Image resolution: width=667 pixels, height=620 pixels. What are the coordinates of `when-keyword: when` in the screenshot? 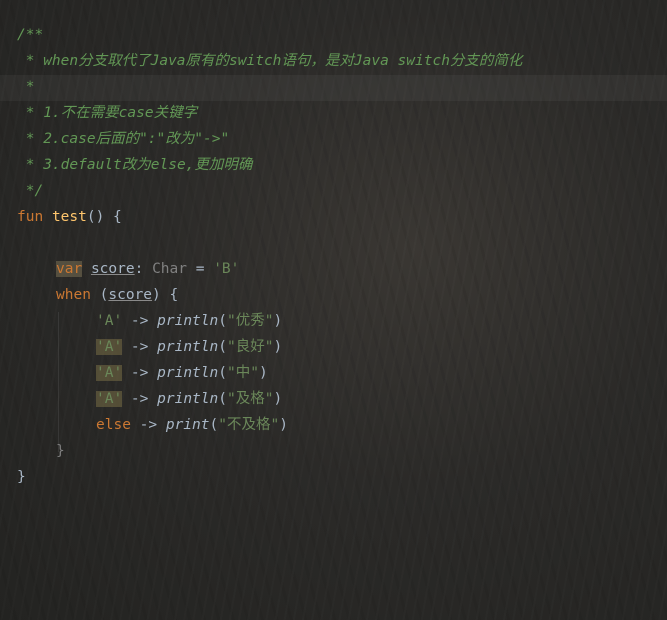 It's located at (73, 295).